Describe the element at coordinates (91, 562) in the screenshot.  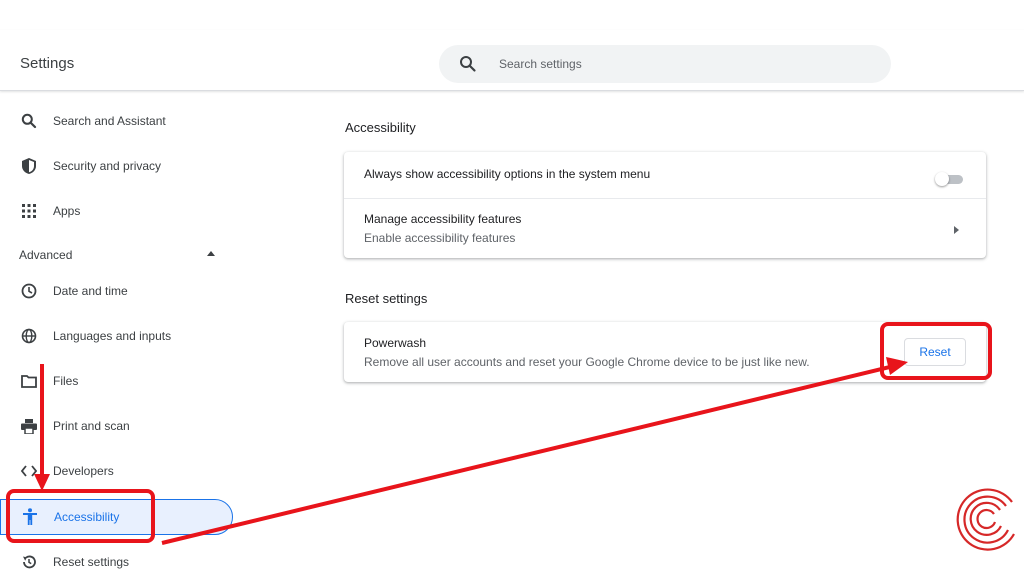
I see `sidebar-item-label: Reset settings` at that location.